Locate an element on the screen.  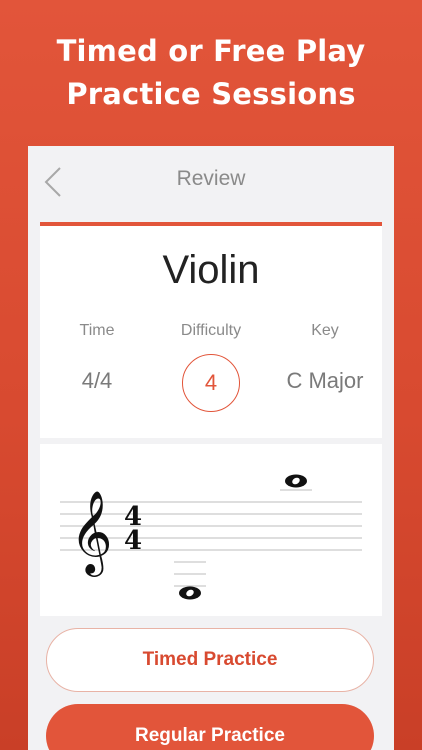
page-title: Review is located at coordinates (211, 178).